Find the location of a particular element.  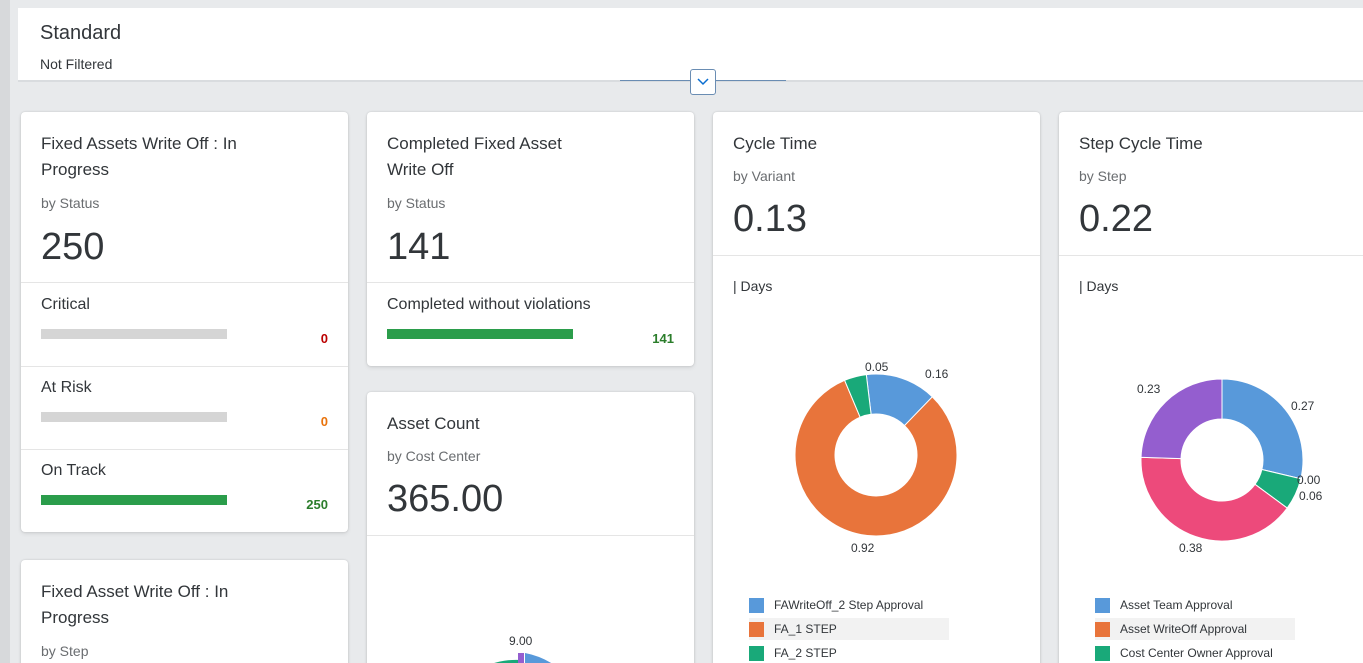

legend-label: Cost Center Owner Approval is located at coordinates (1196, 653).